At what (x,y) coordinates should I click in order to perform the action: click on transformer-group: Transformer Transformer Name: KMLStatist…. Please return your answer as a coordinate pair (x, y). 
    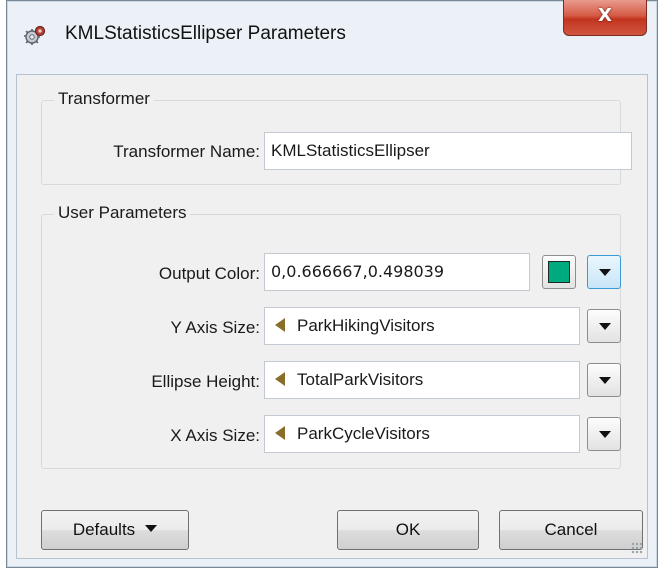
    Looking at the image, I should click on (336, 137).